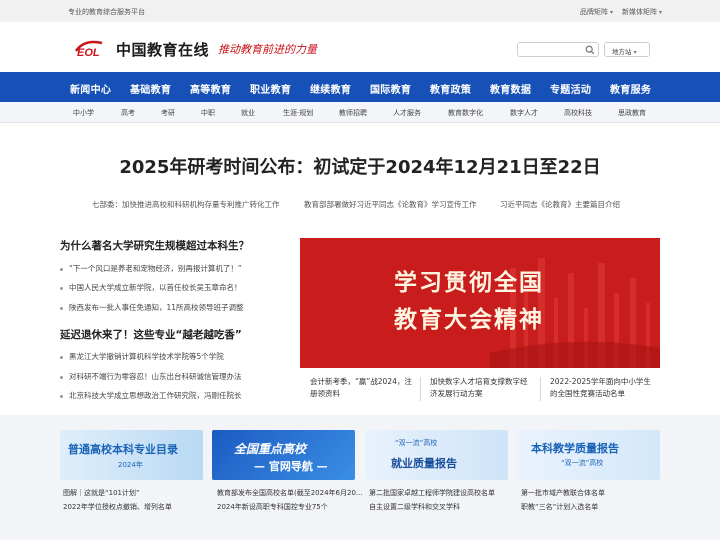 Image resolution: width=720 pixels, height=540 pixels. What do you see at coordinates (291, 466) in the screenshot?
I see `card-subtitle: — 官网导航 —` at bounding box center [291, 466].